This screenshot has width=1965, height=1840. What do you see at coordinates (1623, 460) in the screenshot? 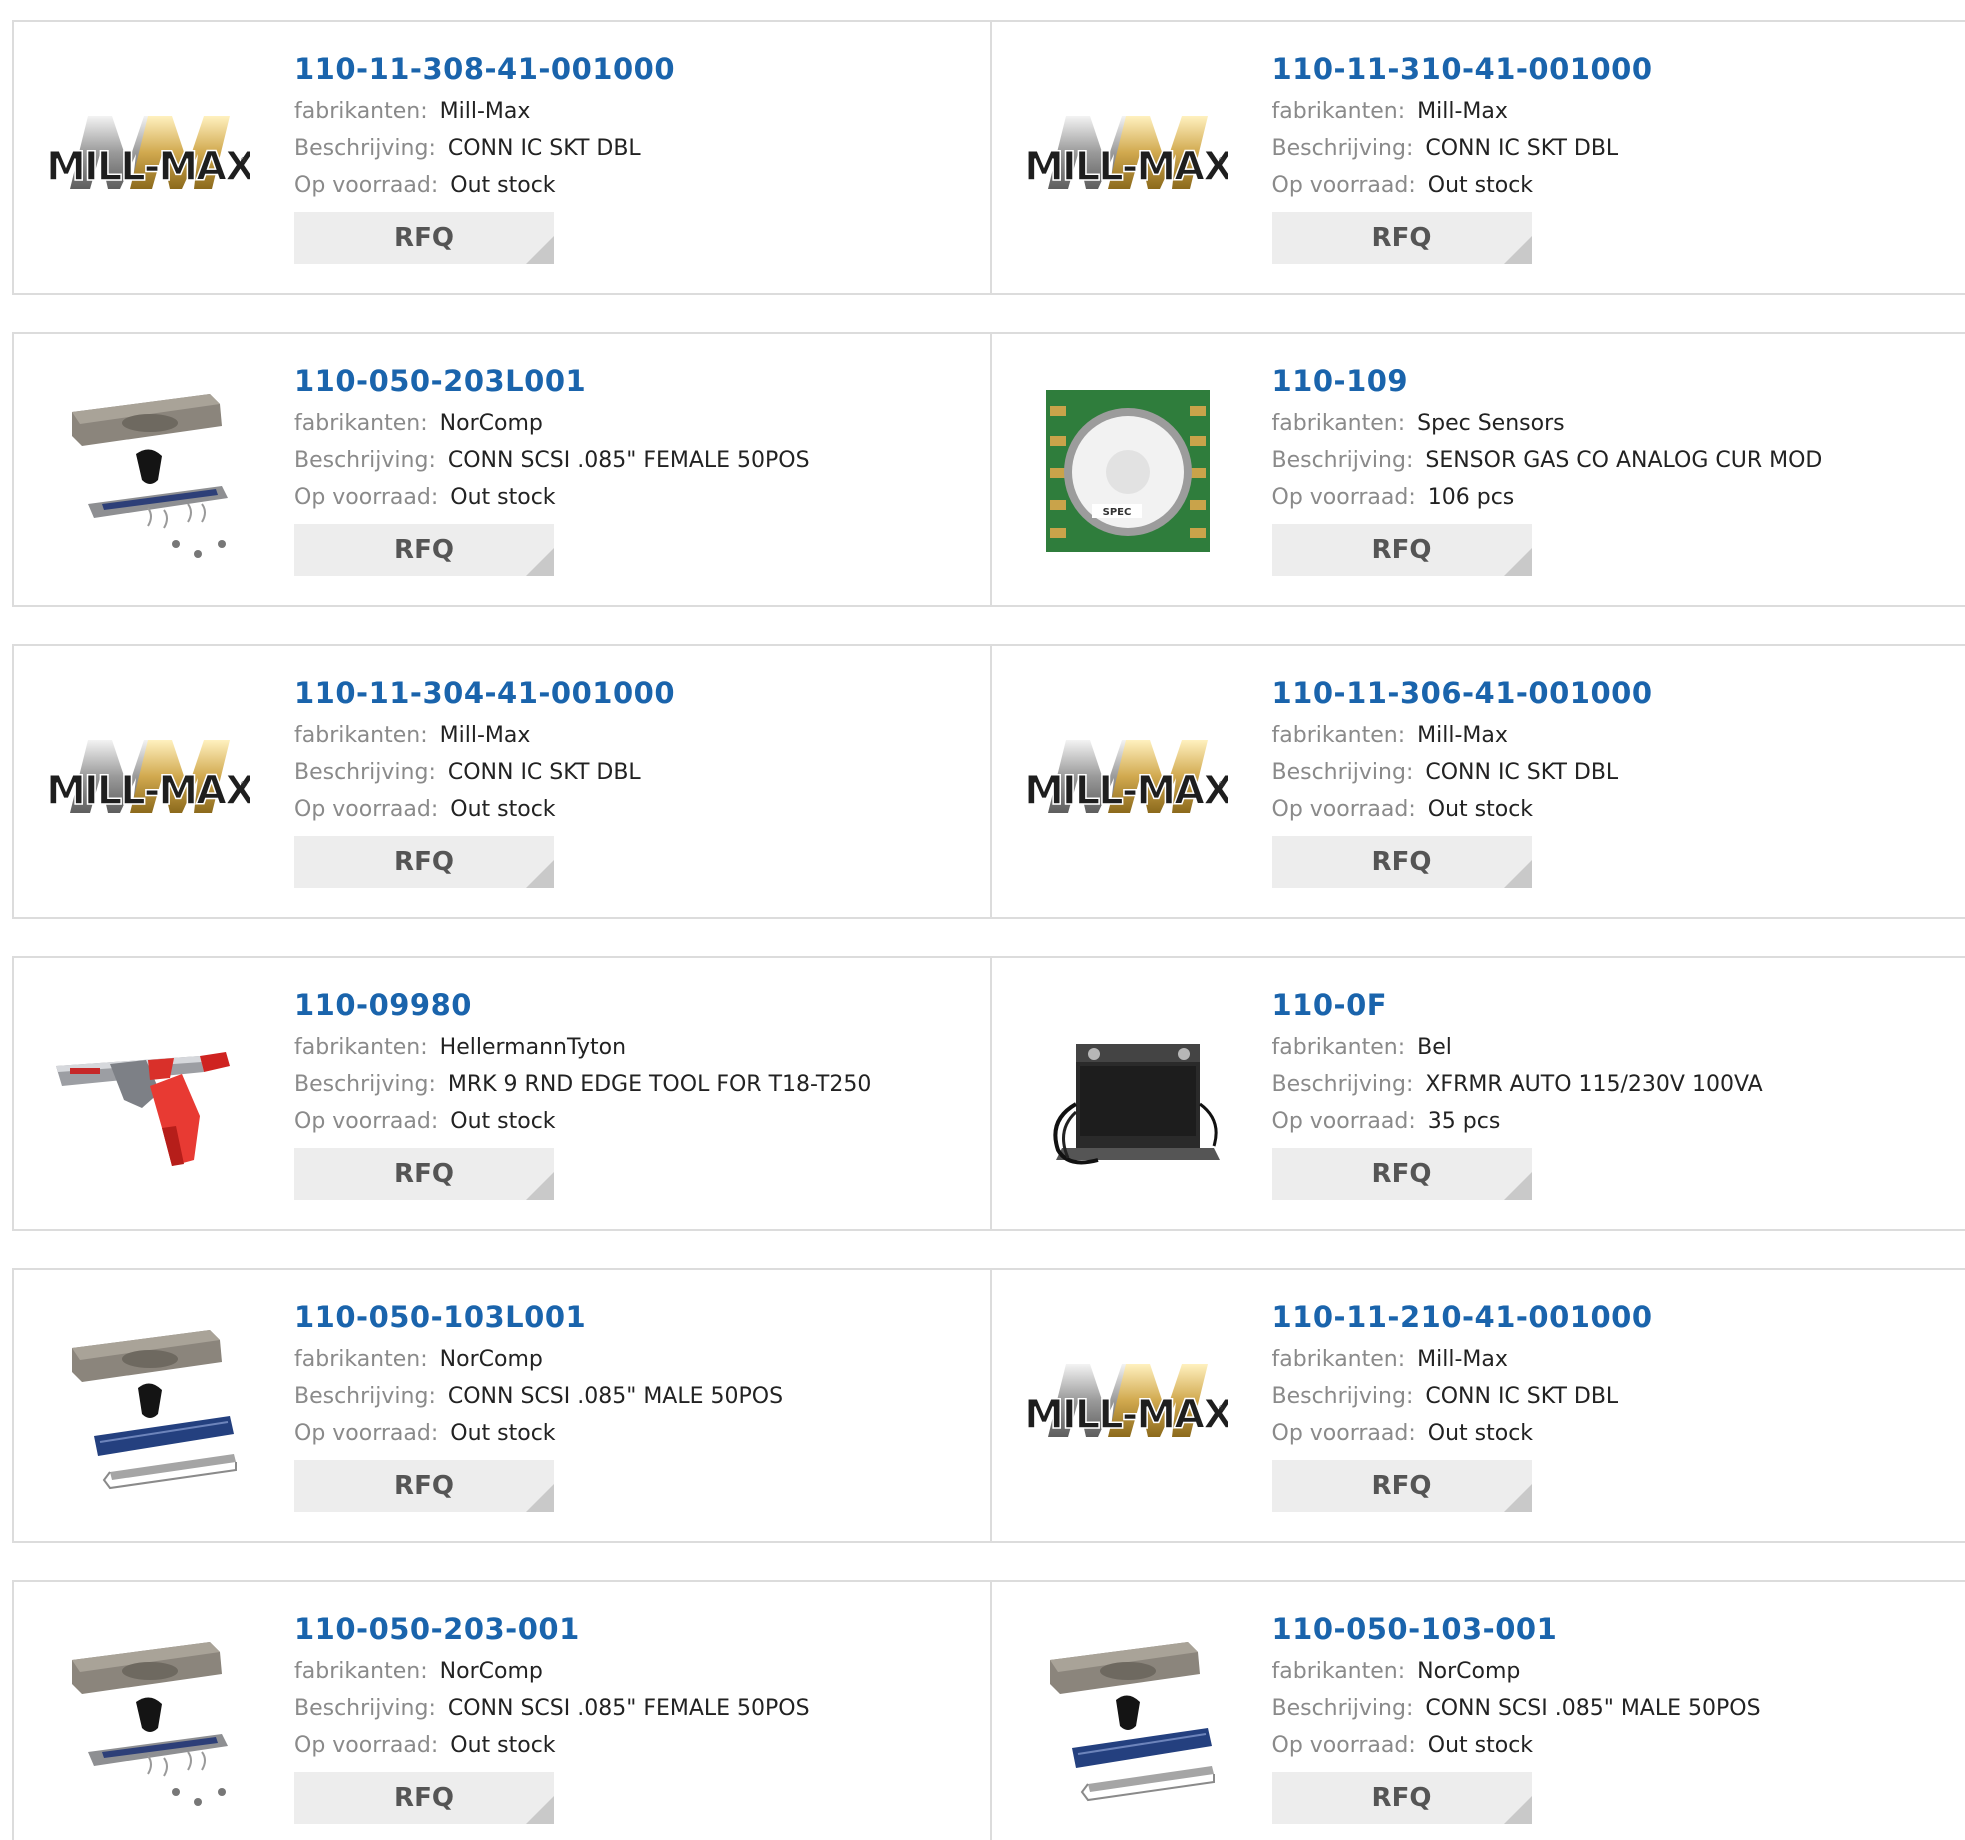
I see `description-value: SENSOR GAS CO ANALOG CUR MOD` at bounding box center [1623, 460].